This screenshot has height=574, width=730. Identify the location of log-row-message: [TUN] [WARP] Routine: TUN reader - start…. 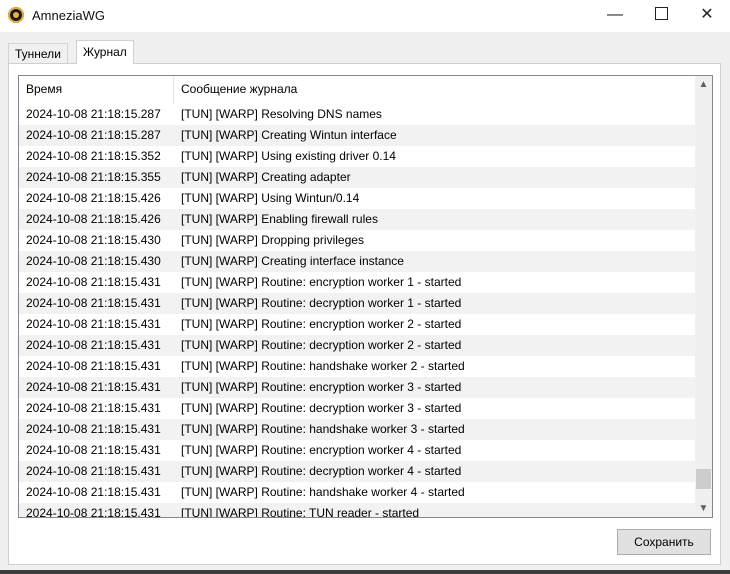
(300, 512).